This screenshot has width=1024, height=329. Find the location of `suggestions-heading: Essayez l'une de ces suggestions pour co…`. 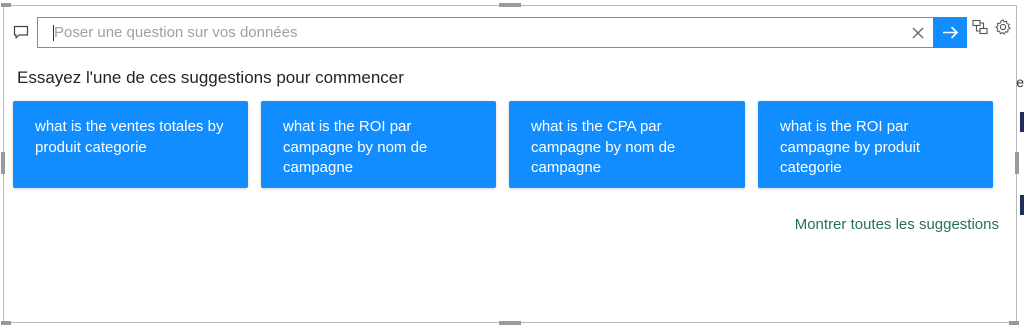

suggestions-heading: Essayez l'une de ces suggestions pour co… is located at coordinates (210, 77).